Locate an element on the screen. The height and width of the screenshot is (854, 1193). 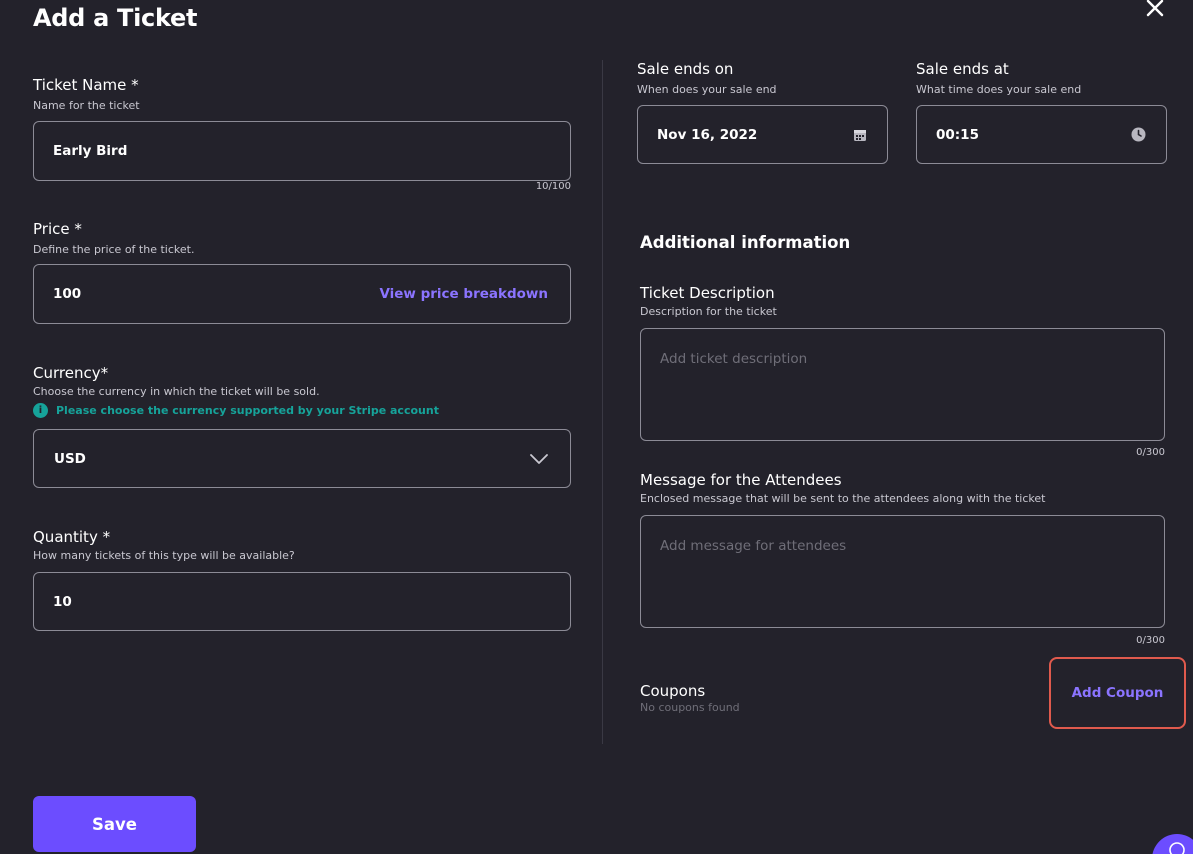
ticket-description-placeholder: Add ticket description is located at coordinates (734, 359).